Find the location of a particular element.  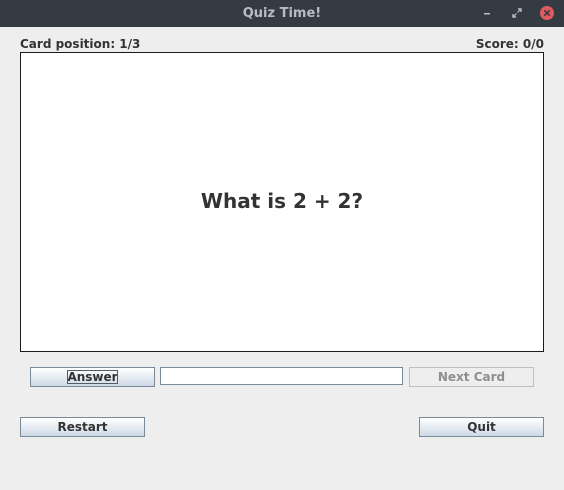

title-bar: Quiz Time! is located at coordinates (282, 13).